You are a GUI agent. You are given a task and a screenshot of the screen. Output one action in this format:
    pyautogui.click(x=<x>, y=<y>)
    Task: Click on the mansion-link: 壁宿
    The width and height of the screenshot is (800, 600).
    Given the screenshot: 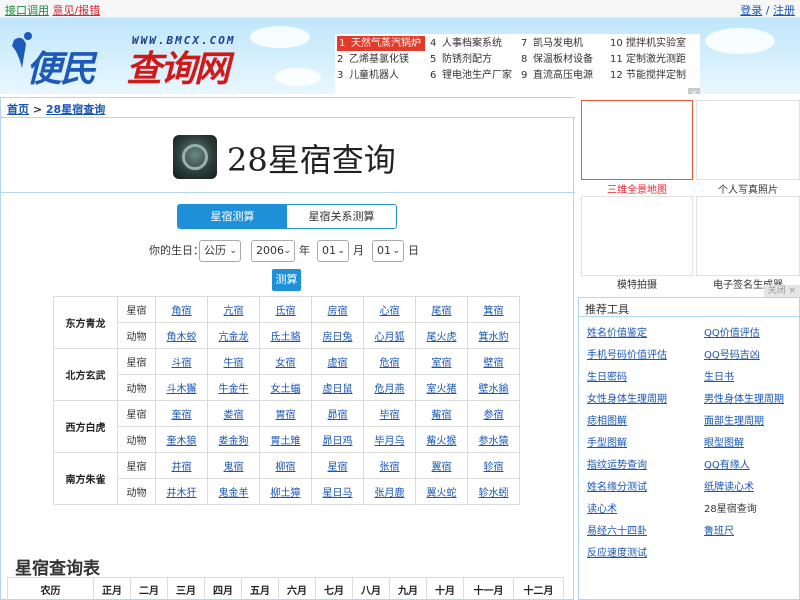 What is the action you would take?
    pyautogui.click(x=494, y=363)
    